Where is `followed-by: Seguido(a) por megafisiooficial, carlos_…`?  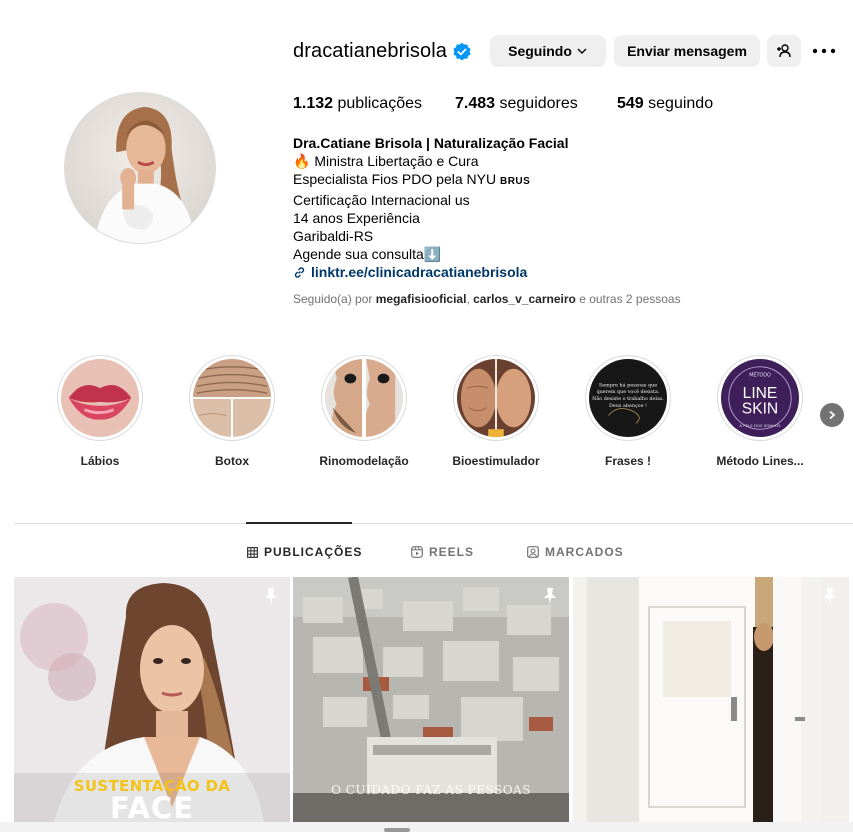 followed-by: Seguido(a) por megafisiooficial, carlos_… is located at coordinates (487, 299).